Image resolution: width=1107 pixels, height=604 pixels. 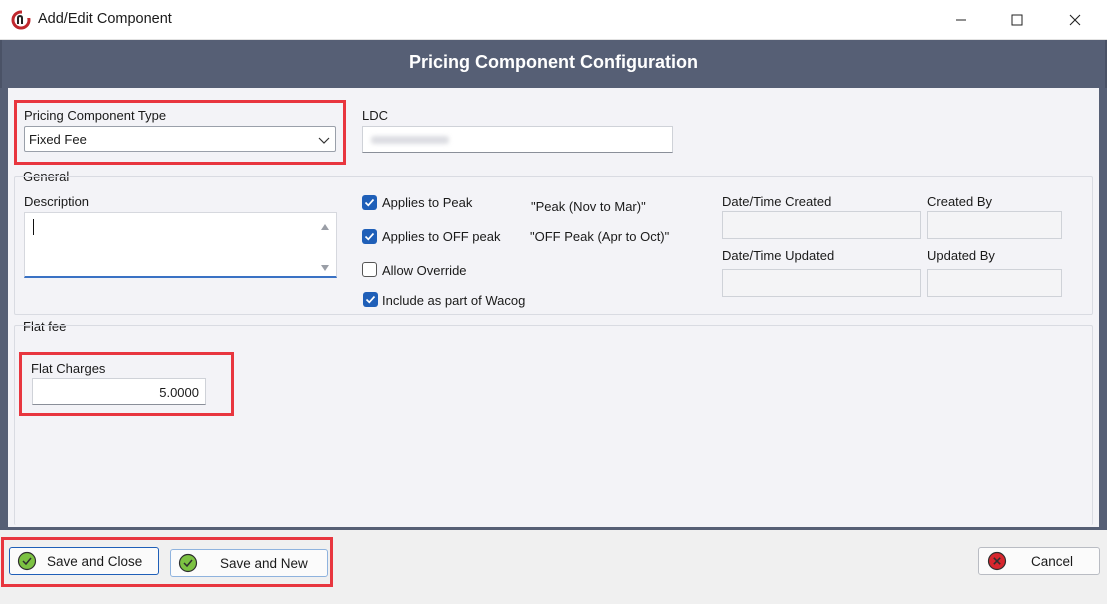 What do you see at coordinates (105, 19) in the screenshot?
I see `window-title: Add/Edit Component` at bounding box center [105, 19].